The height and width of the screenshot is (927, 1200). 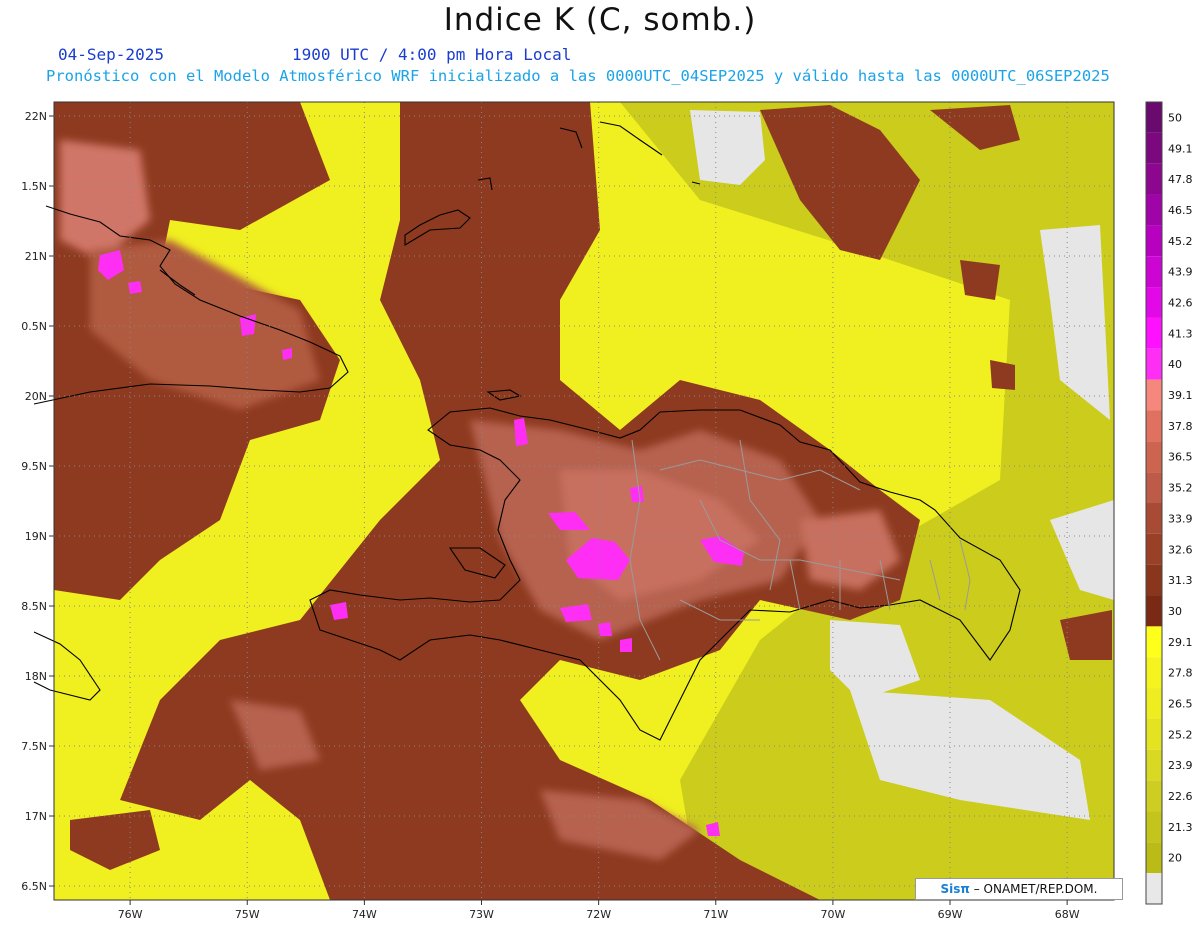 I want to click on colorbar-label: 22.6, so click(x=1180, y=796).